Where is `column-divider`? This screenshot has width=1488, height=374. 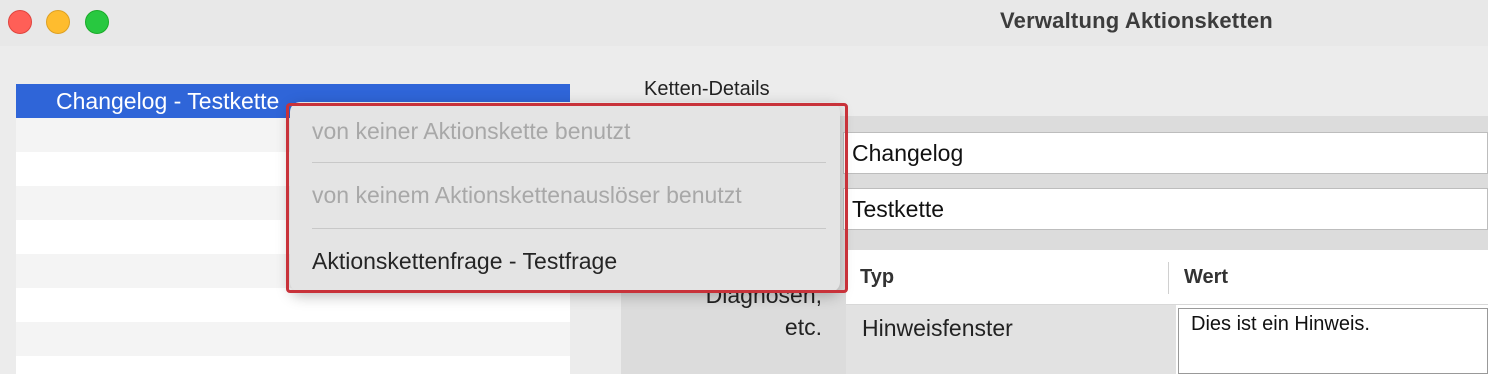
column-divider is located at coordinates (1168, 278).